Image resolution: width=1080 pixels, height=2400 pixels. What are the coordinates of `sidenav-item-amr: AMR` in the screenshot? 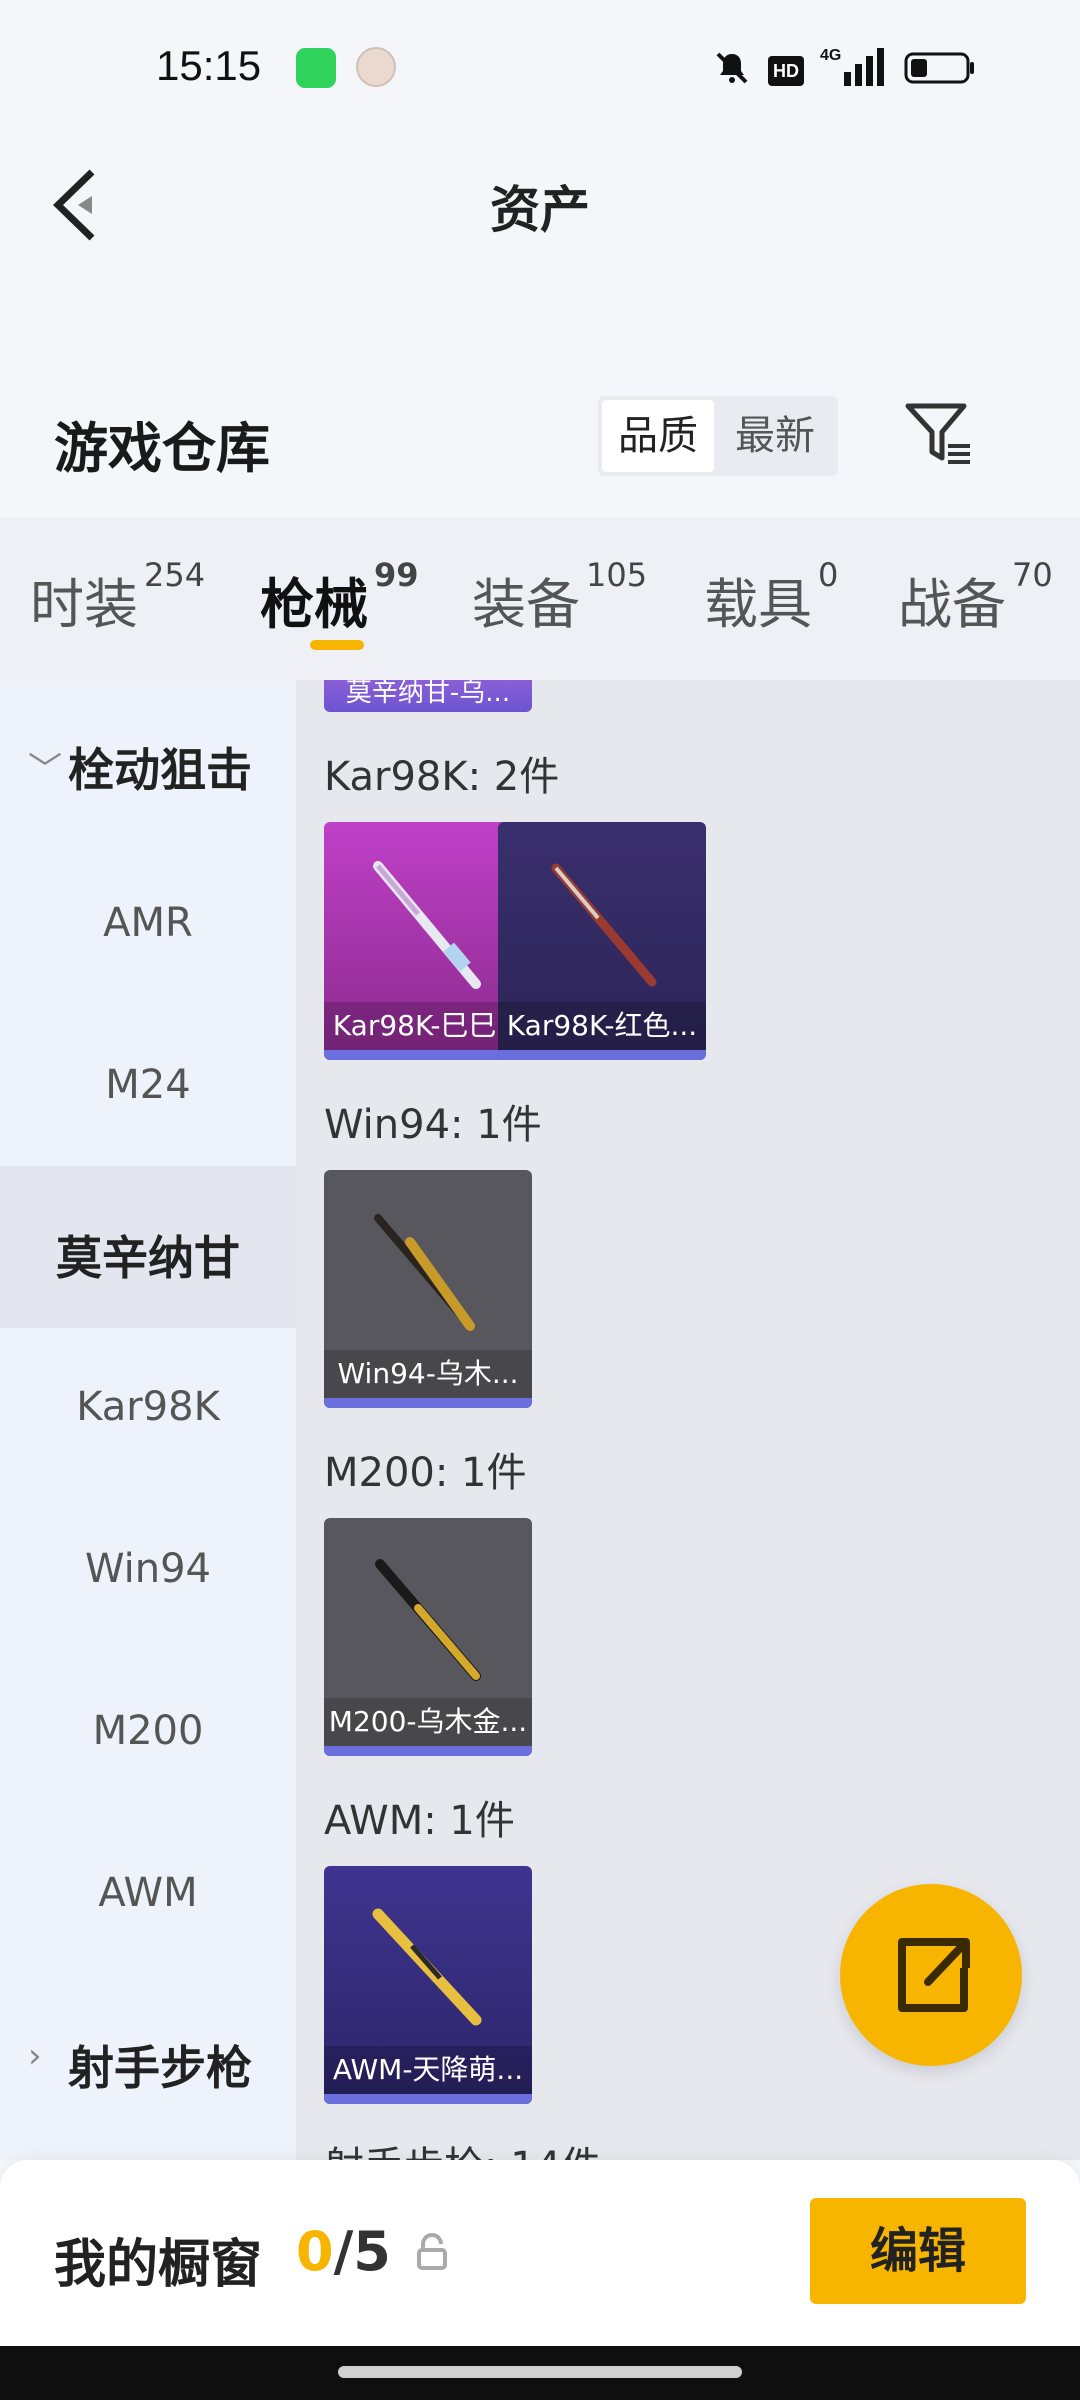 It's located at (148, 923).